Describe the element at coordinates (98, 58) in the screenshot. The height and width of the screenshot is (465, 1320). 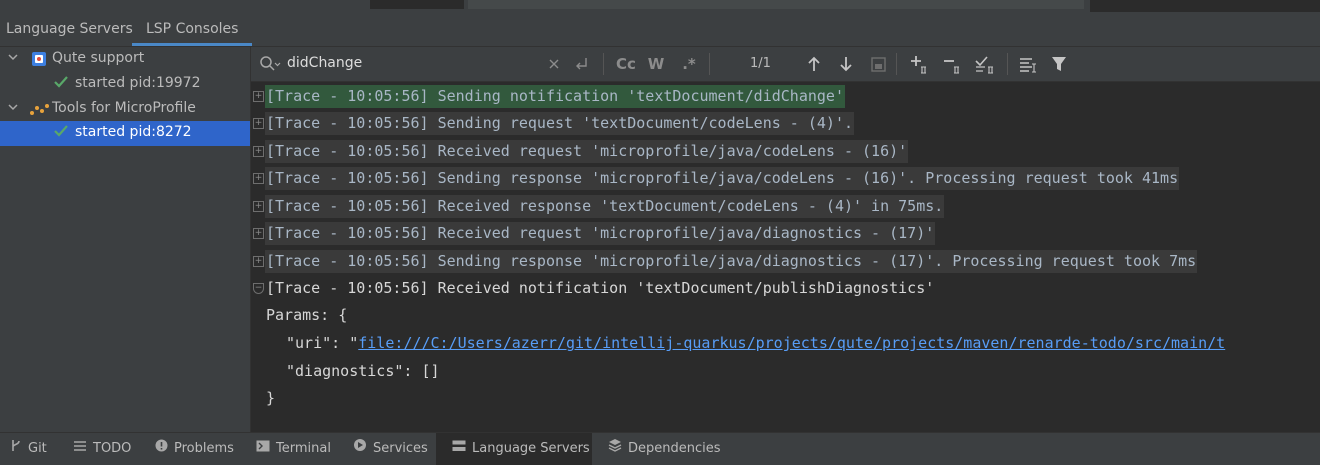
I see `tree-node-label: Qute support` at that location.